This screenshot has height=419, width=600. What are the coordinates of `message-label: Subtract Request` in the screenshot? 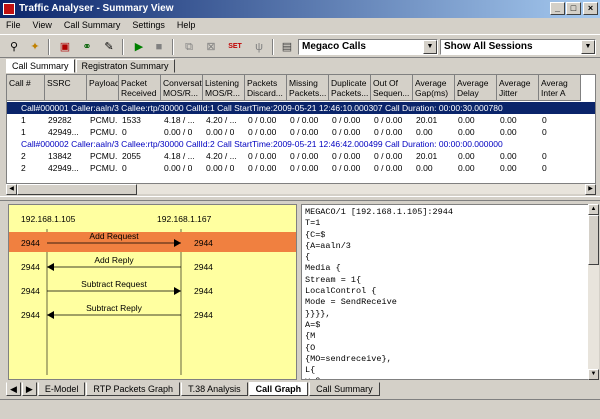 It's located at (114, 284).